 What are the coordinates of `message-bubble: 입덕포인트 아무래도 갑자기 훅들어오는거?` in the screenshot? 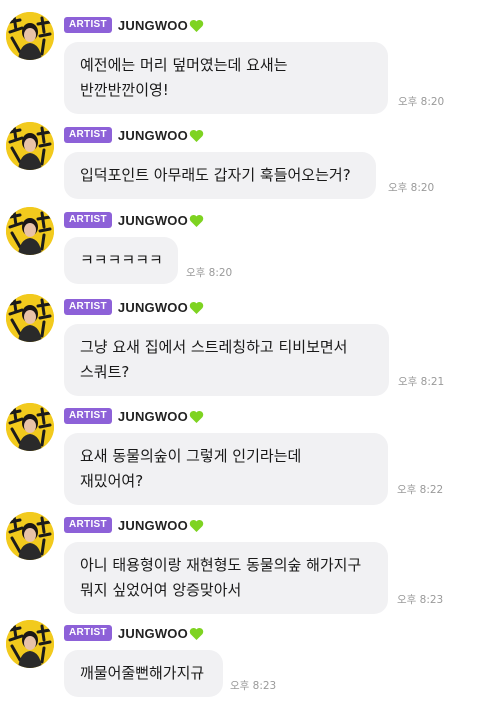 It's located at (220, 175).